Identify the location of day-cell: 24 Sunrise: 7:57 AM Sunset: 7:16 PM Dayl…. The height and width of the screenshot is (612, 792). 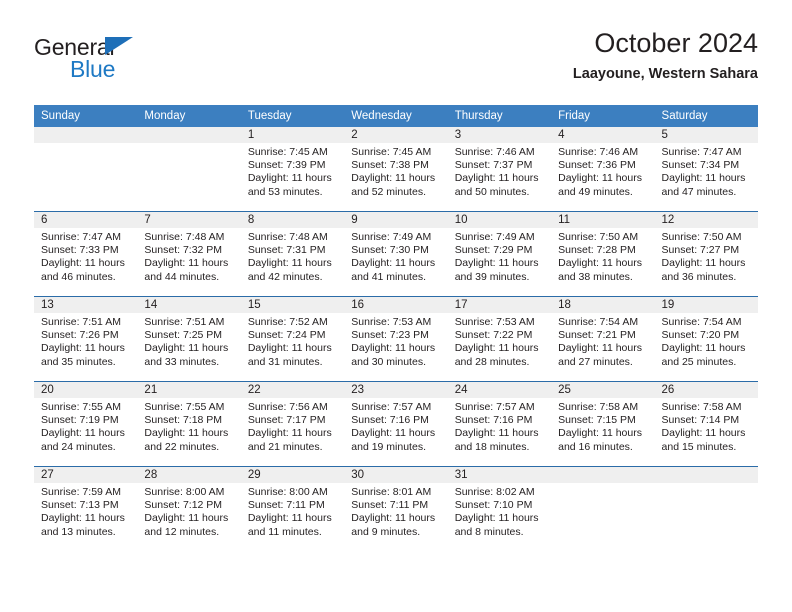
(499, 424).